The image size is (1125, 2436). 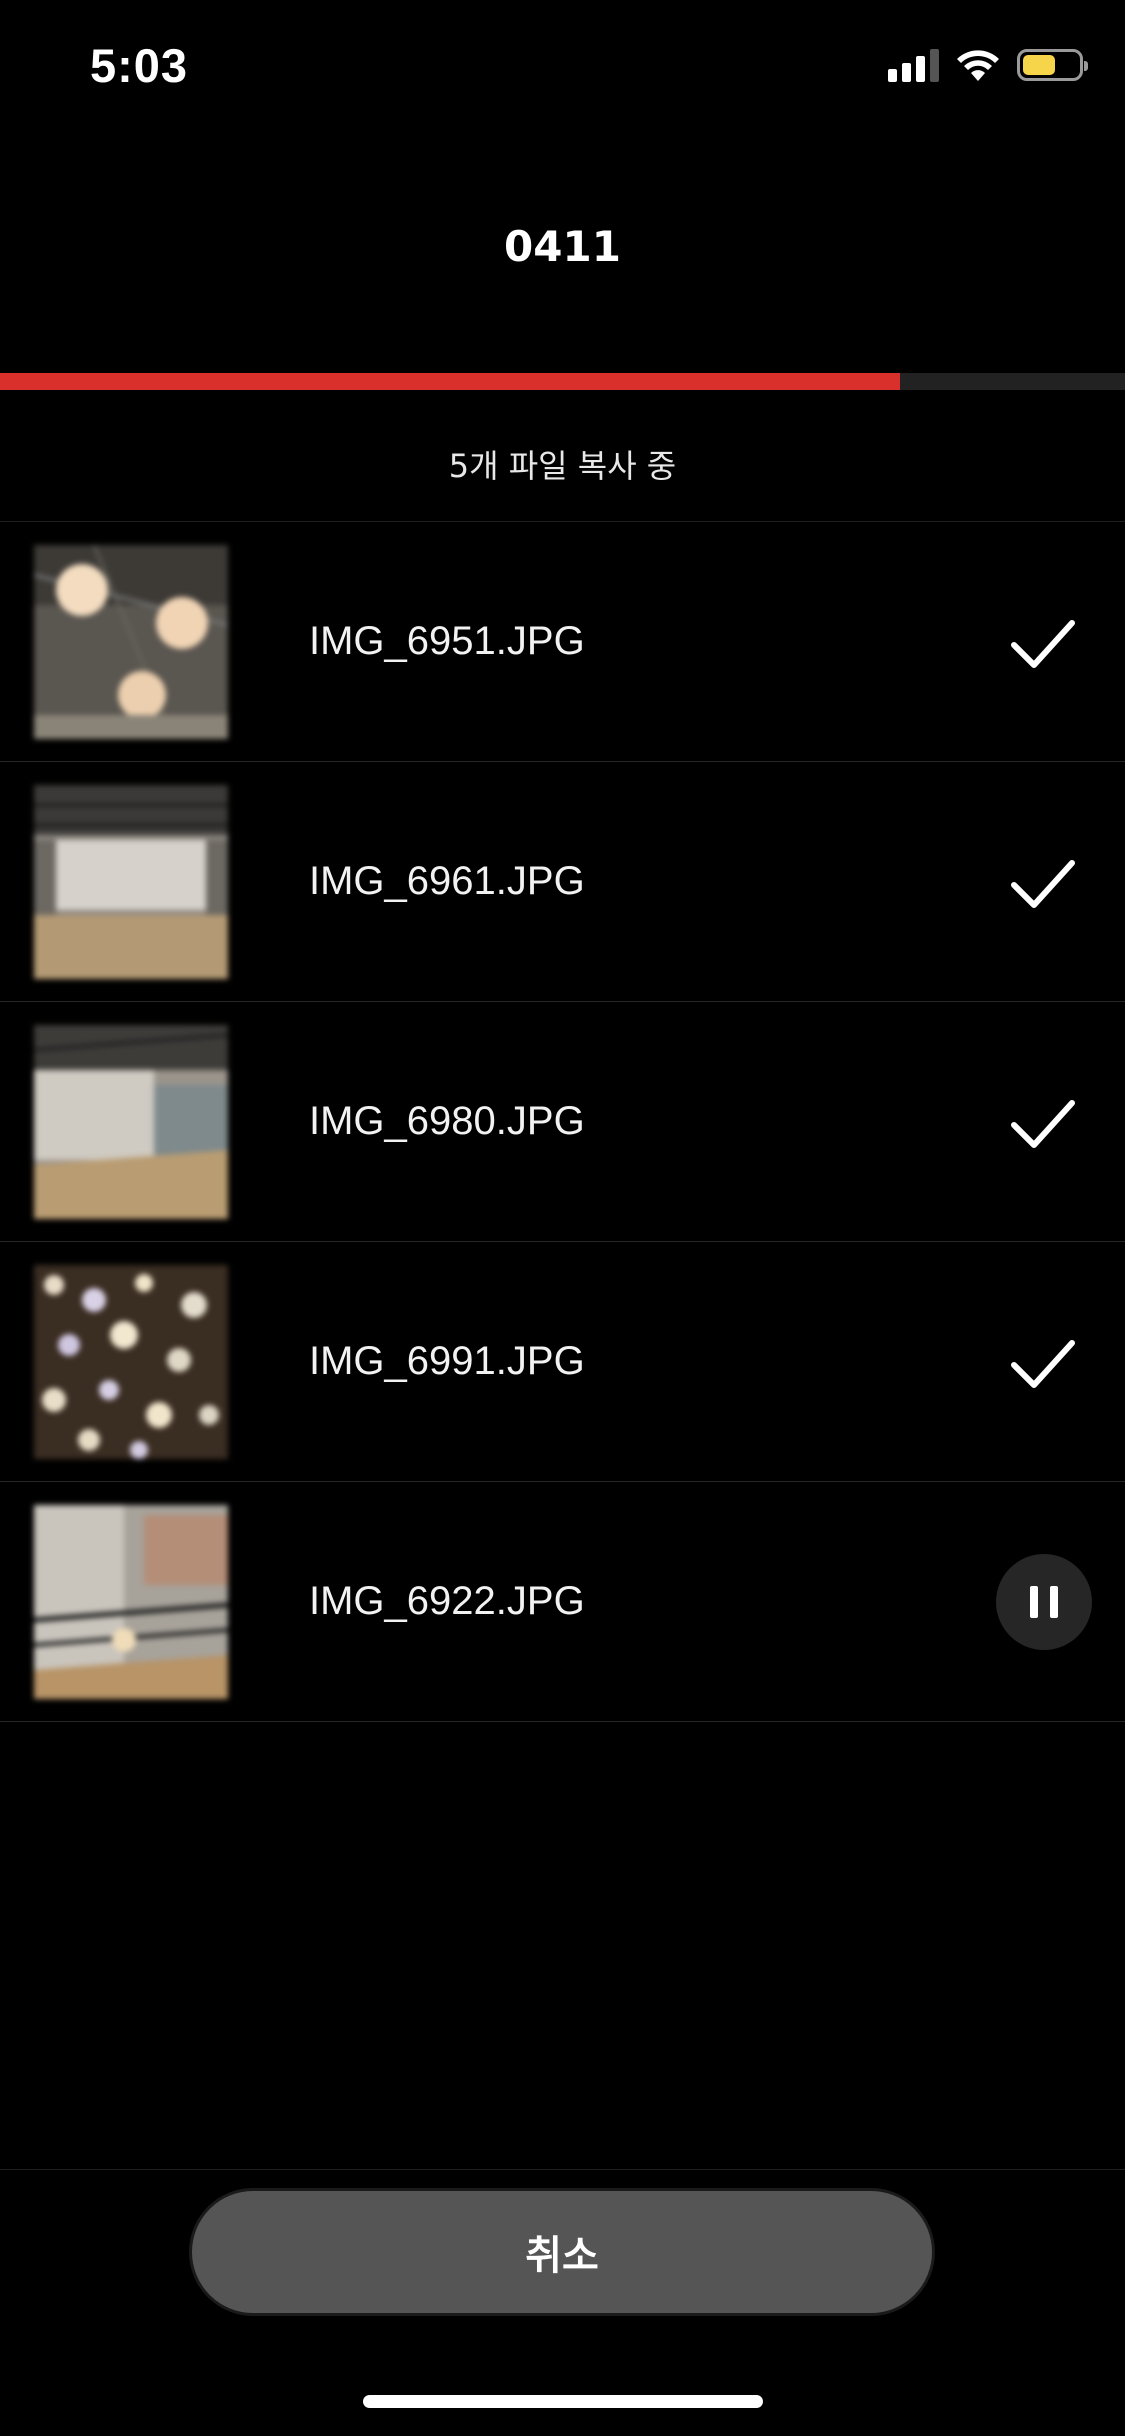 What do you see at coordinates (450, 381) in the screenshot?
I see `copy-progress-fill` at bounding box center [450, 381].